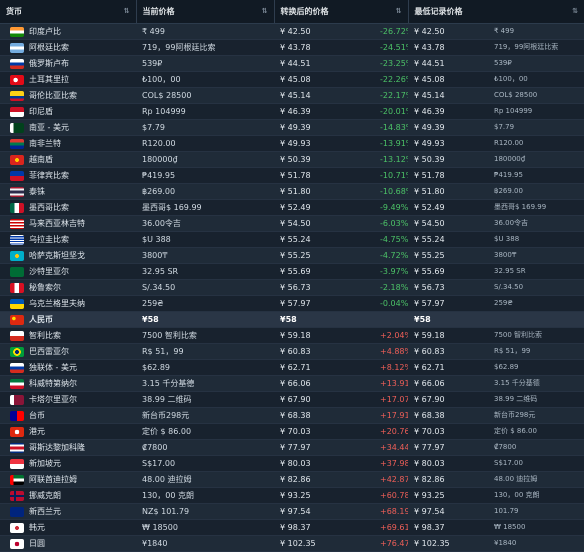 The height and width of the screenshot is (552, 584). Describe the element at coordinates (537, 479) in the screenshot. I see `lowest-original-price: 48.00 迪拉姆` at that location.